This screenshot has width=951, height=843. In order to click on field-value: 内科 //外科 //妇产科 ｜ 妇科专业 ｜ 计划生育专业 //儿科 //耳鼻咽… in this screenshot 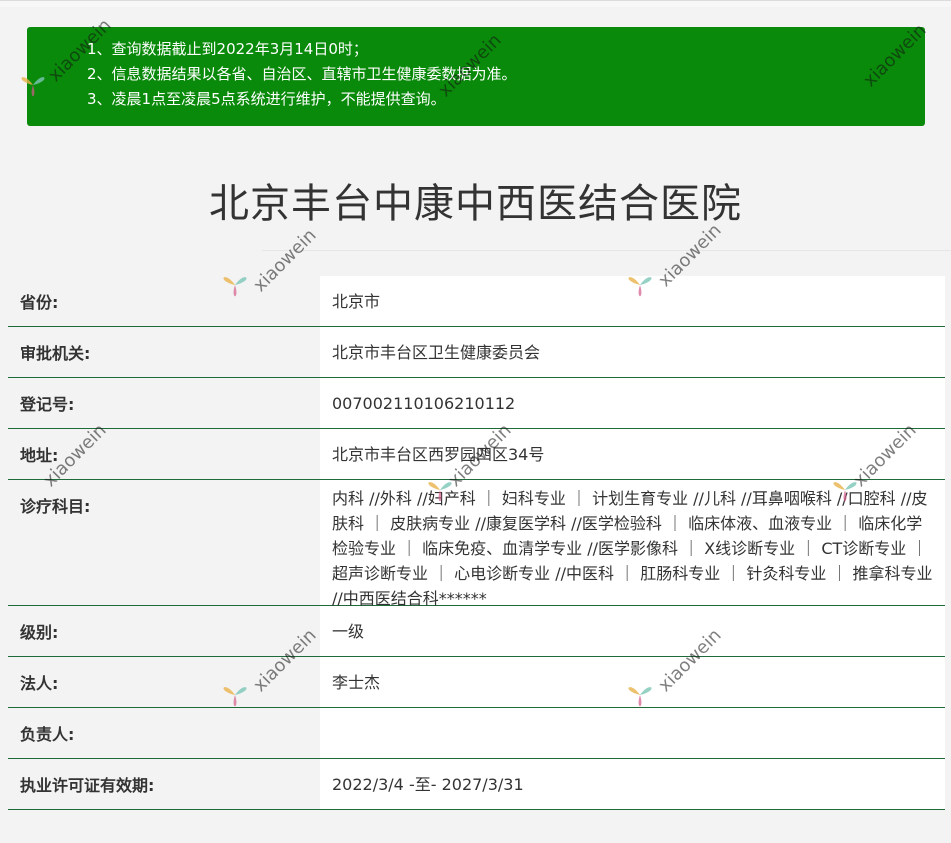, I will do `click(632, 544)`.